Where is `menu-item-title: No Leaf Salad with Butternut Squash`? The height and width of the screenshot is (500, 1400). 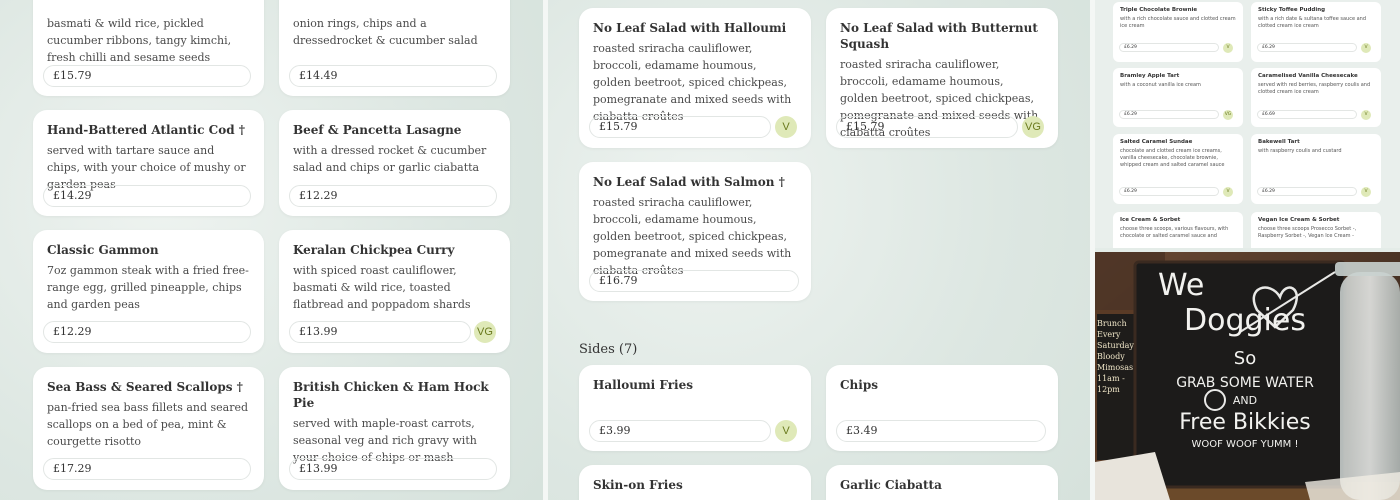
menu-item-title: No Leaf Salad with Butternut Squash is located at coordinates (939, 36).